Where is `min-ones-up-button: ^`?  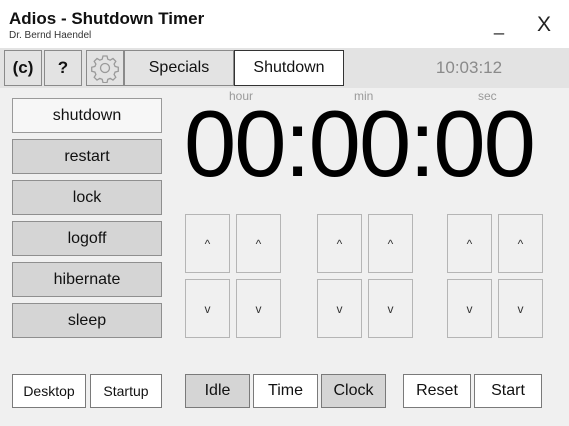 min-ones-up-button: ^ is located at coordinates (390, 243).